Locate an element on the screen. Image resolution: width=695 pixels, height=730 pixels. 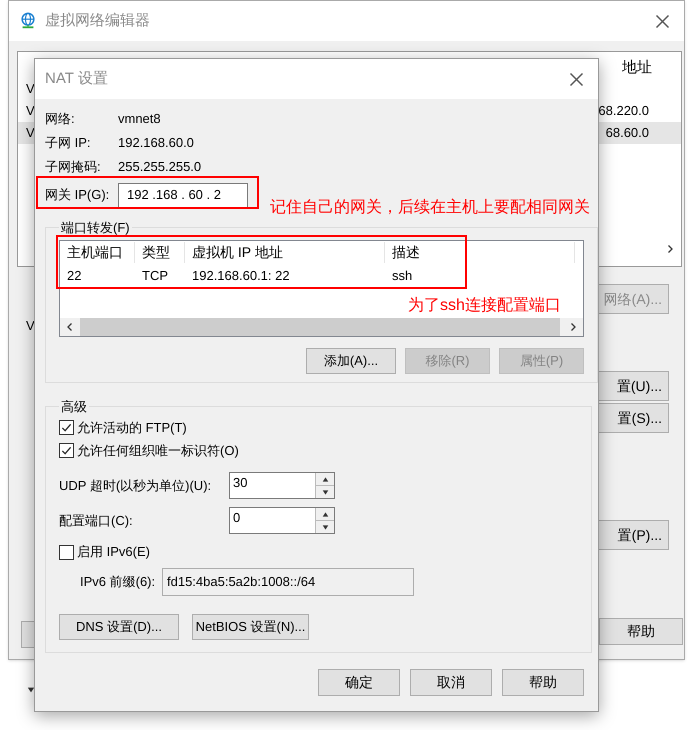
group-label: V is located at coordinates (30, 326).